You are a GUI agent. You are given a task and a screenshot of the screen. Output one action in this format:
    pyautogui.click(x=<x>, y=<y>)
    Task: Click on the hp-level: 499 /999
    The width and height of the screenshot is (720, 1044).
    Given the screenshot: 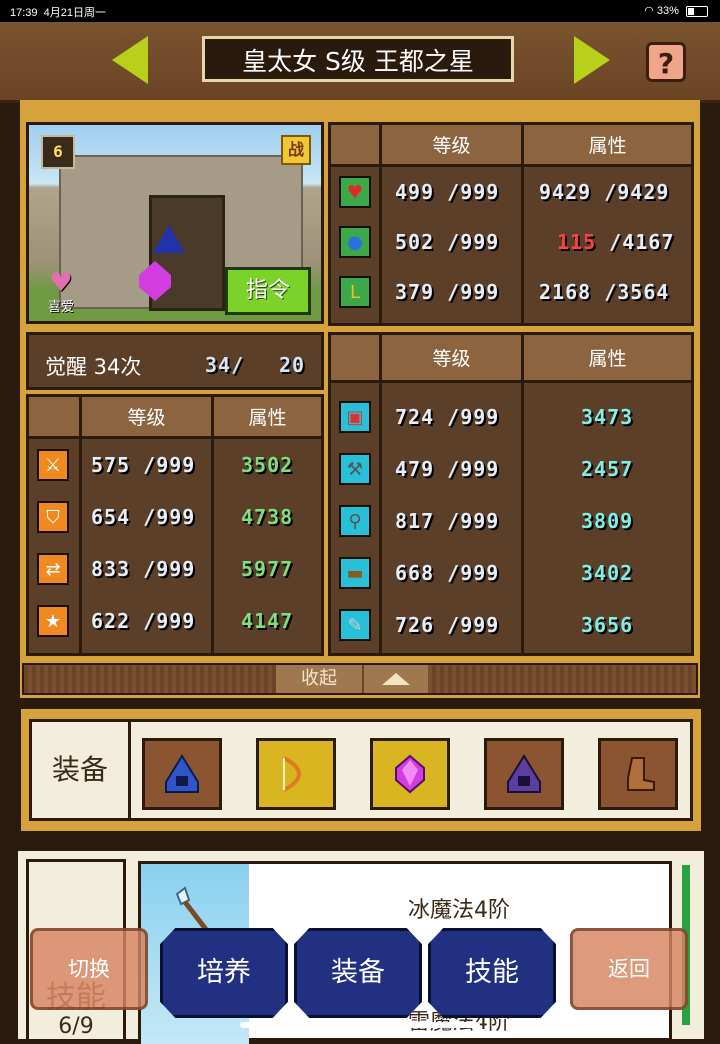 What is the action you would take?
    pyautogui.click(x=447, y=192)
    